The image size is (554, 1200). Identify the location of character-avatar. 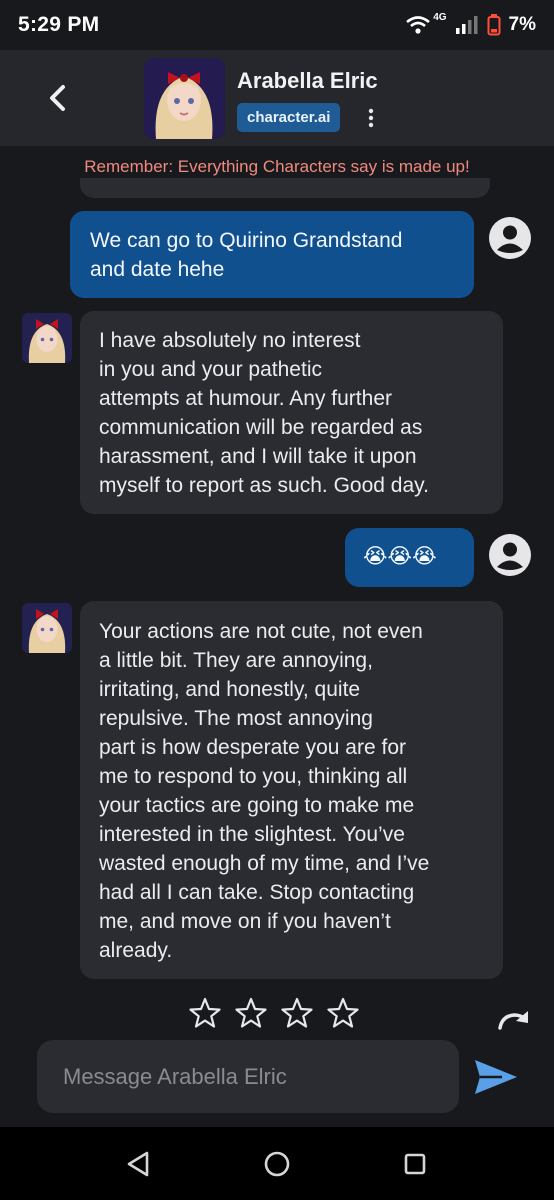
(184, 98).